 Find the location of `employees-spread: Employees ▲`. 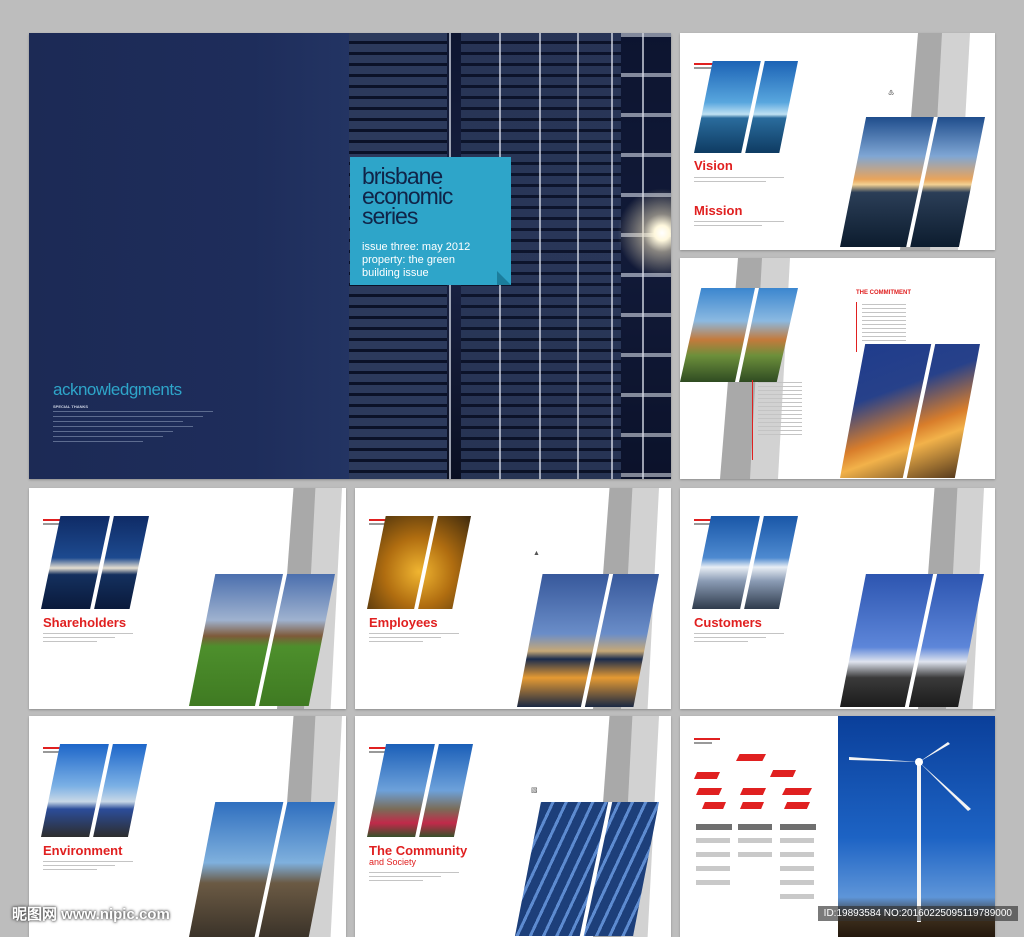

employees-spread: Employees ▲ is located at coordinates (513, 598).